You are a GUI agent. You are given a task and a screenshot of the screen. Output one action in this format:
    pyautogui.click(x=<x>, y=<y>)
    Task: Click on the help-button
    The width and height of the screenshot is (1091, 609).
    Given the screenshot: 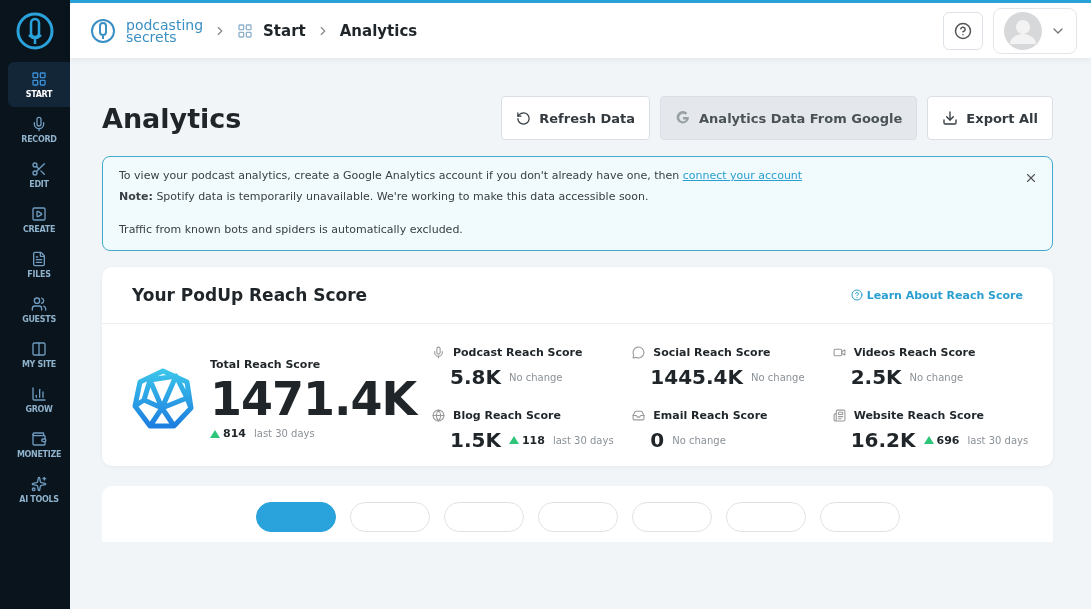 What is the action you would take?
    pyautogui.click(x=963, y=30)
    